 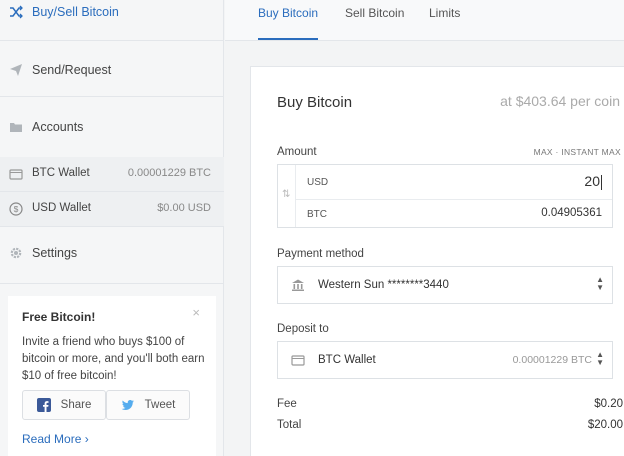 I want to click on nav-accounts: Accounts, so click(x=112, y=127).